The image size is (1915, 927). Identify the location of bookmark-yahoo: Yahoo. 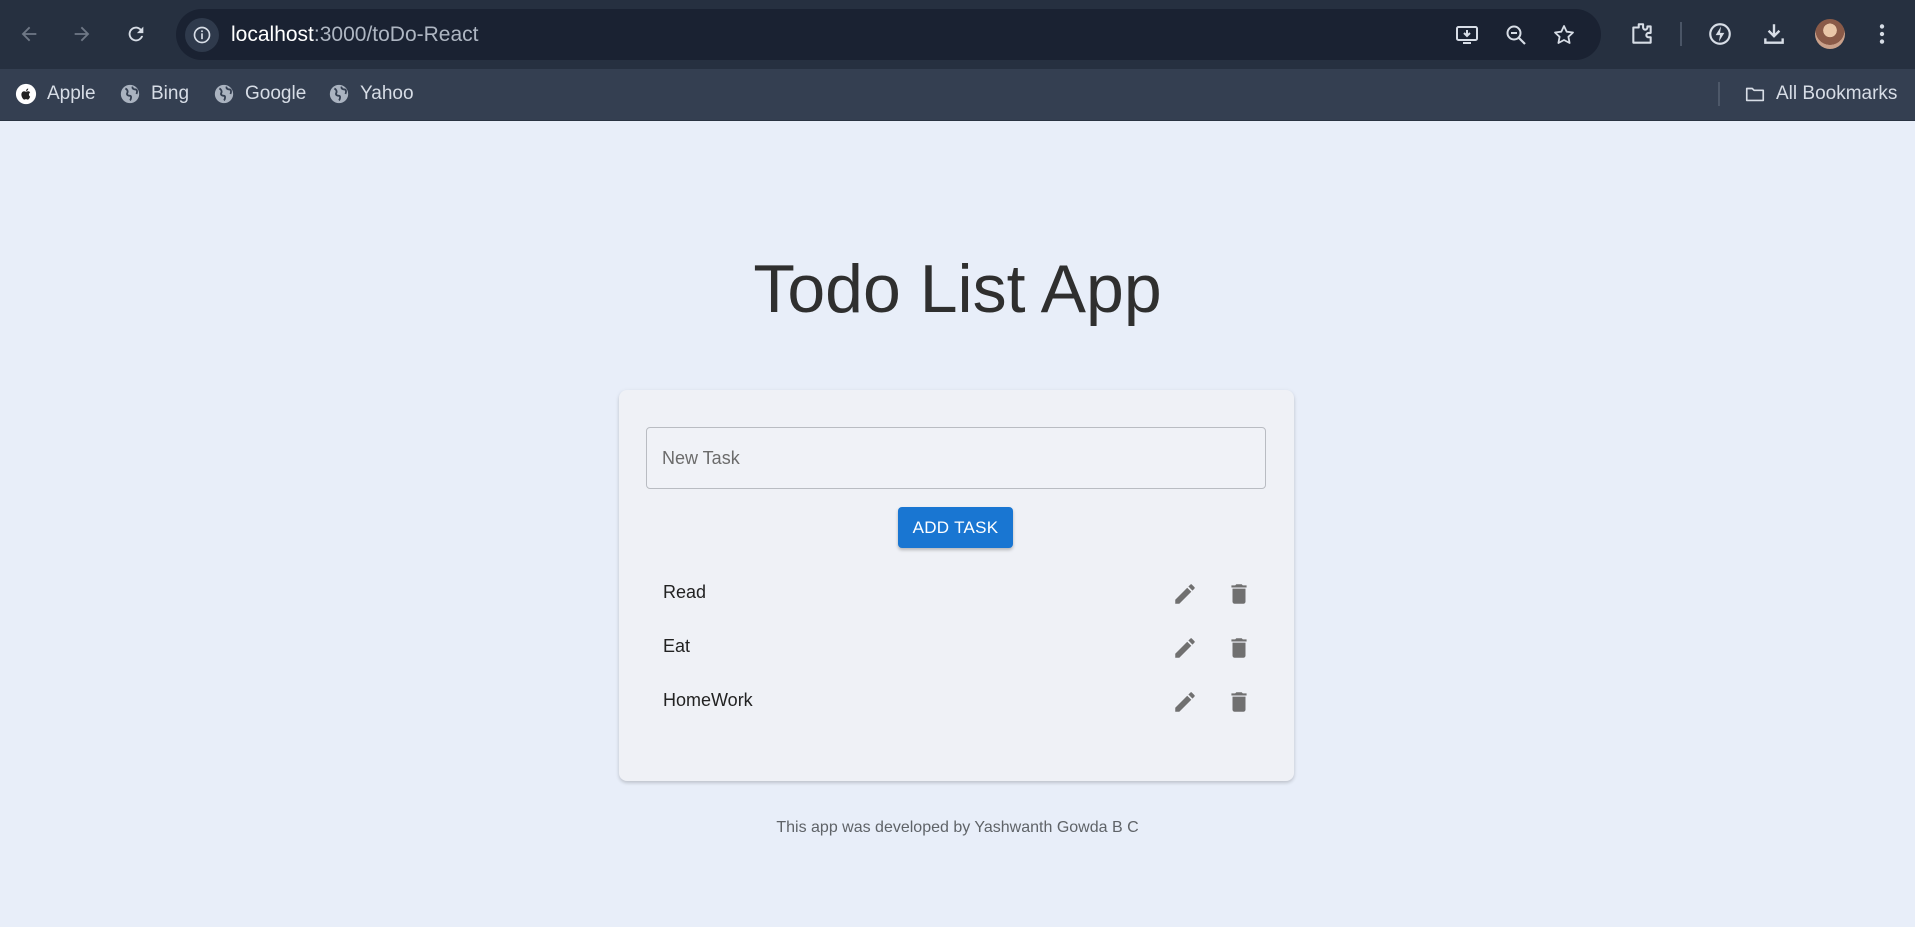
(370, 94).